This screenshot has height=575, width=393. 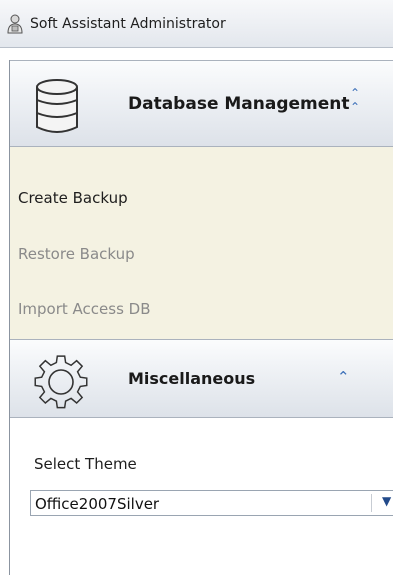 I want to click on theme-dropdown-value: Office2007Silver, so click(x=97, y=504).